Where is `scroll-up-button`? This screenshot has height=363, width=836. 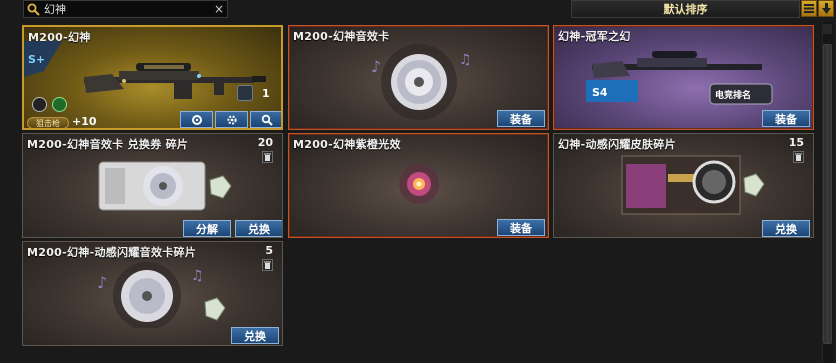 scroll-up-button is located at coordinates (827, 29).